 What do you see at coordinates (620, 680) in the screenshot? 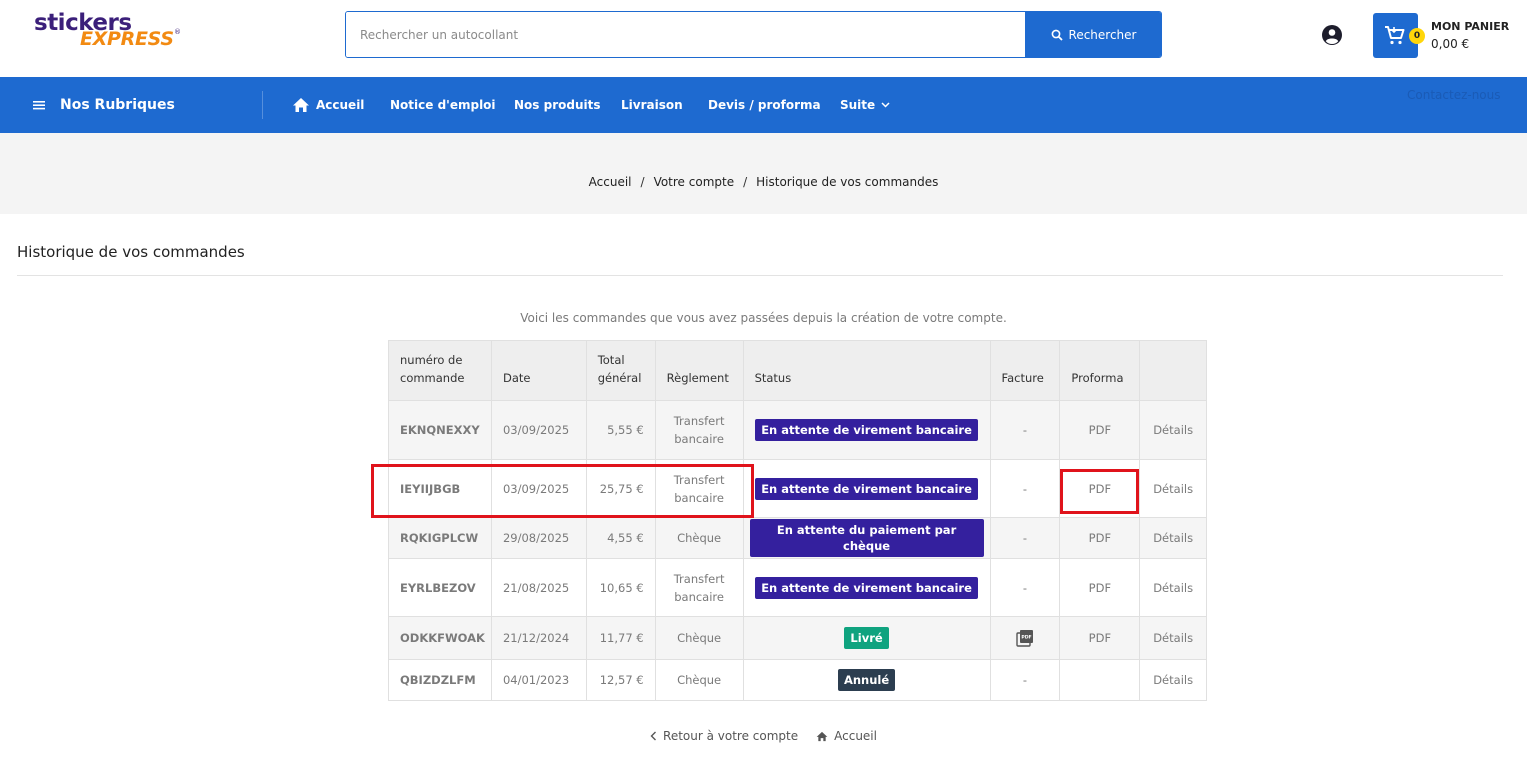
I see `order-total: 12,57 €` at bounding box center [620, 680].